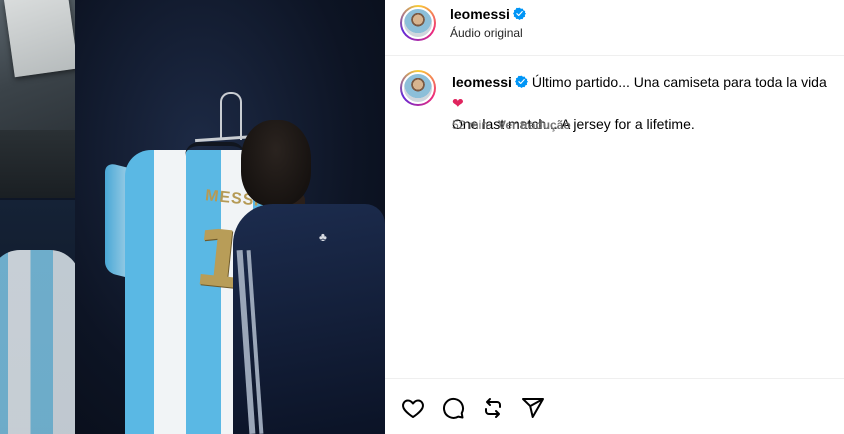 Image resolution: width=844 pixels, height=434 pixels. I want to click on share-icon, so click(533, 408).